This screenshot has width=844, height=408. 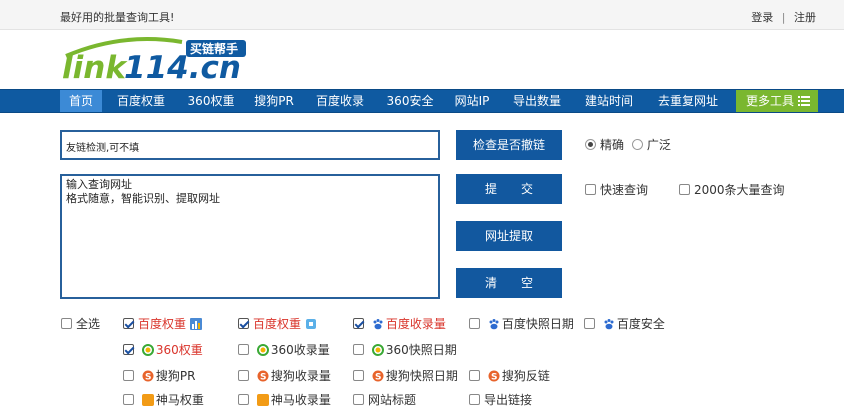 I want to click on opt-360-index: 360收录量, so click(x=284, y=349).